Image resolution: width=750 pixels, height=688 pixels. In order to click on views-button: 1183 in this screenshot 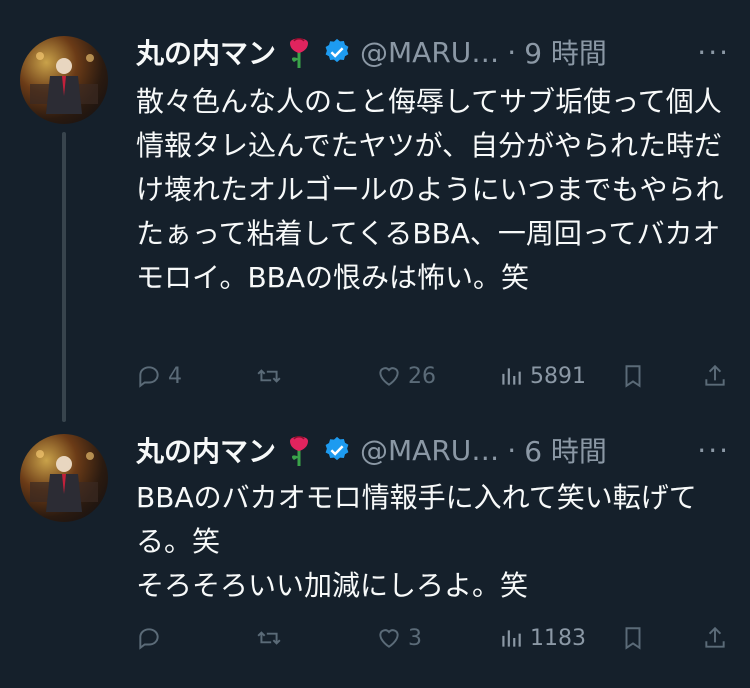, I will do `click(542, 638)`.